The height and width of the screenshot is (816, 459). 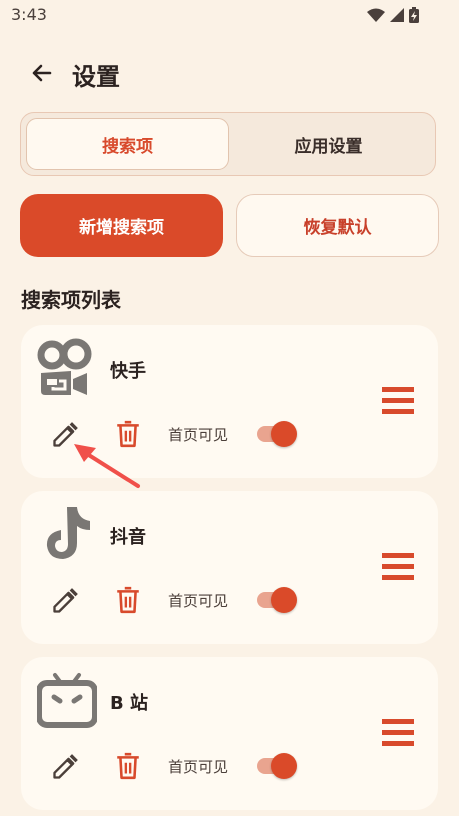 What do you see at coordinates (71, 300) in the screenshot?
I see `section-title: 搜索项列表` at bounding box center [71, 300].